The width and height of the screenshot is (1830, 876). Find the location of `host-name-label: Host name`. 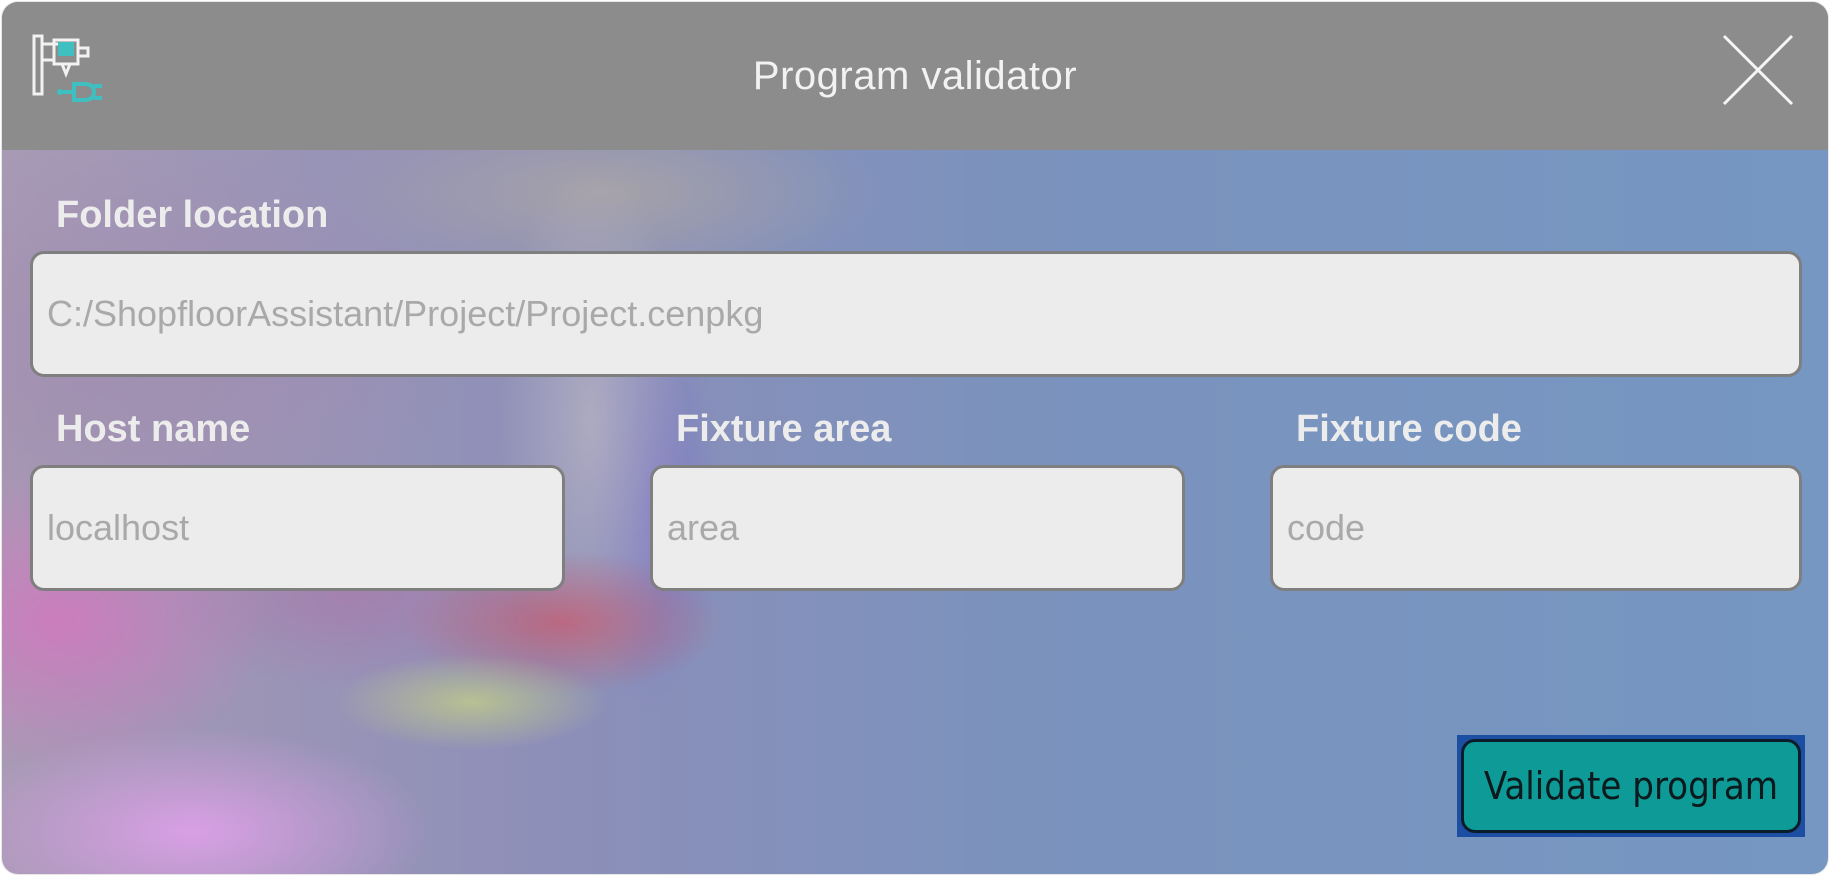

host-name-label: Host name is located at coordinates (153, 429).